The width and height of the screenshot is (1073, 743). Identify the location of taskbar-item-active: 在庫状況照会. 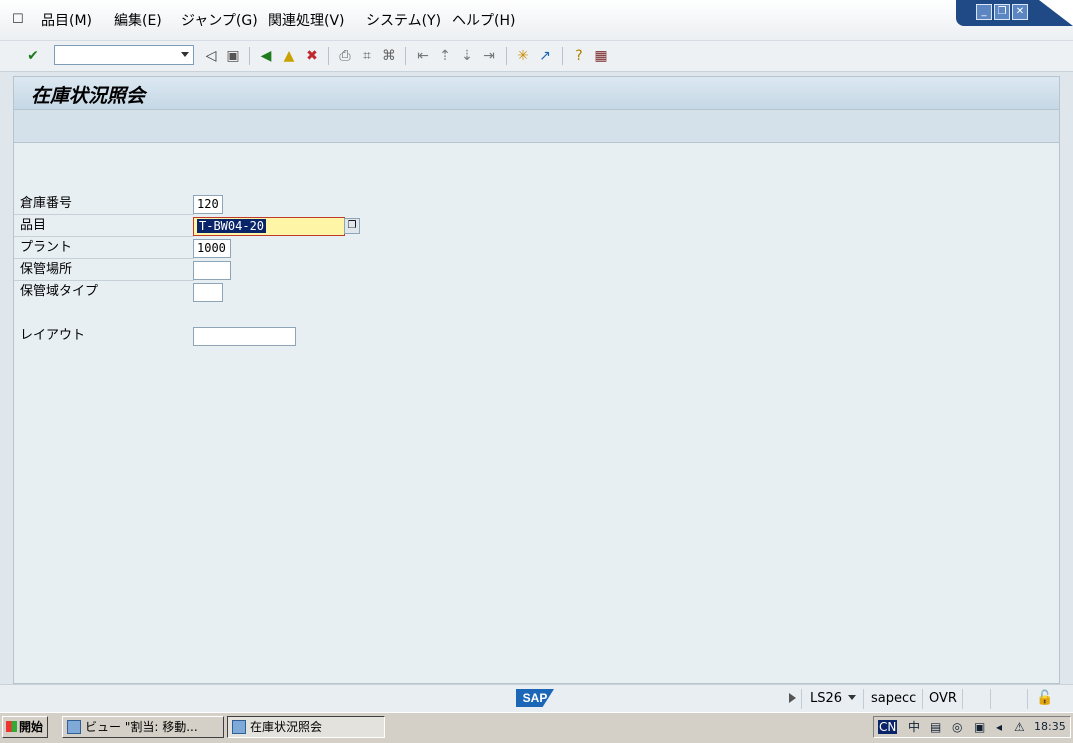
(306, 727).